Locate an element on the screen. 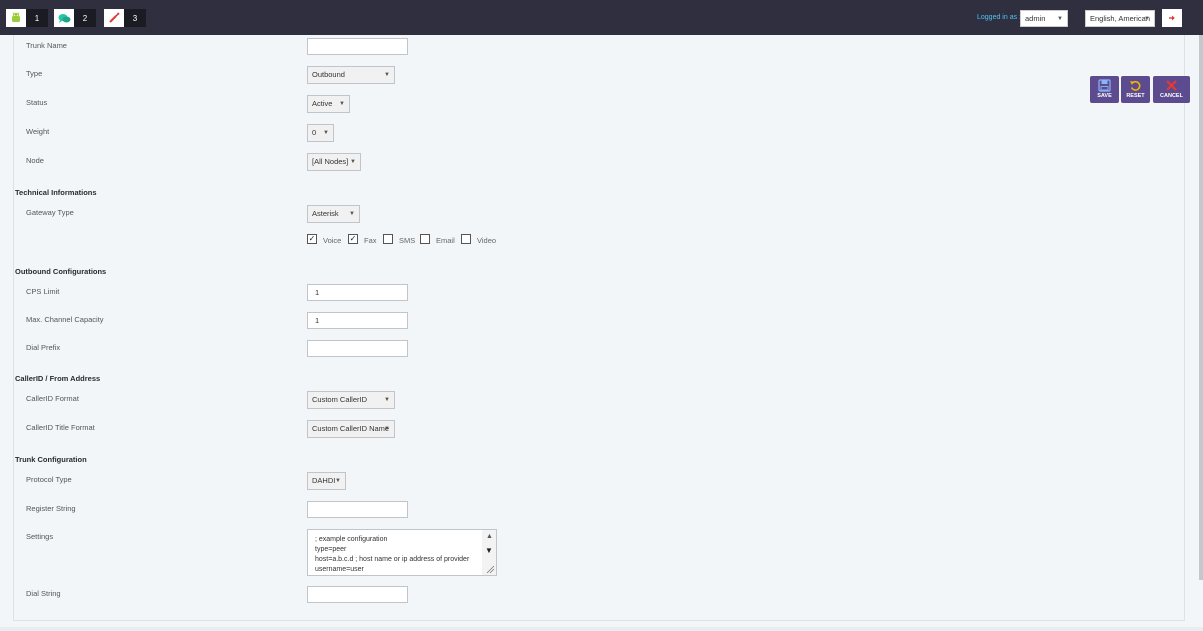 The image size is (1203, 631). callerid-section-heading: CallerID / From Address is located at coordinates (58, 378).